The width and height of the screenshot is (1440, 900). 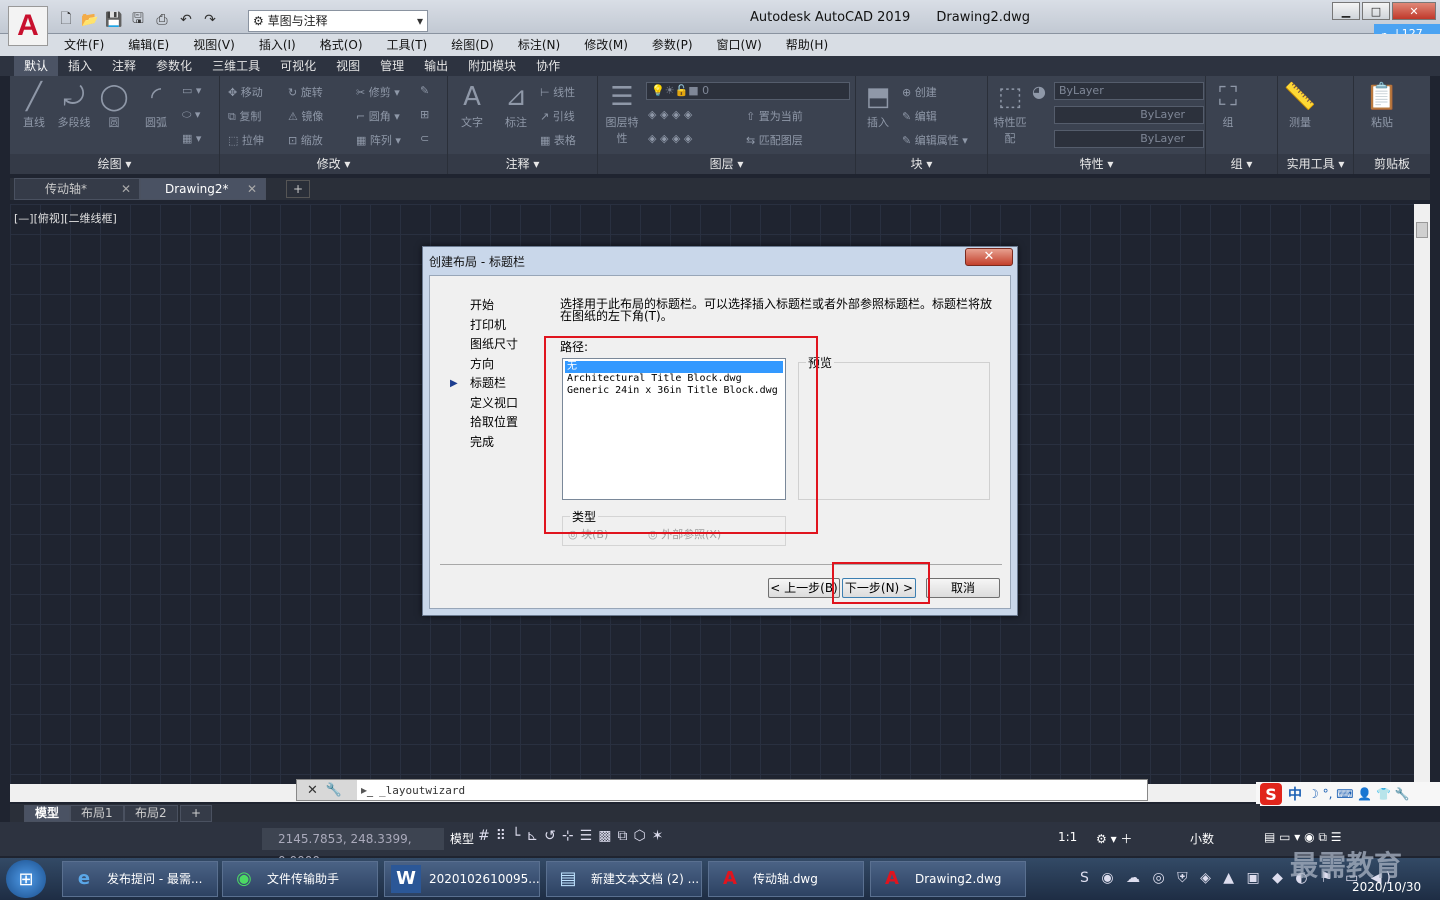 I want to click on ime-toolbar: S 中 ☽ °, ⌨ 👤 👕 🔧, so click(x=1348, y=794).